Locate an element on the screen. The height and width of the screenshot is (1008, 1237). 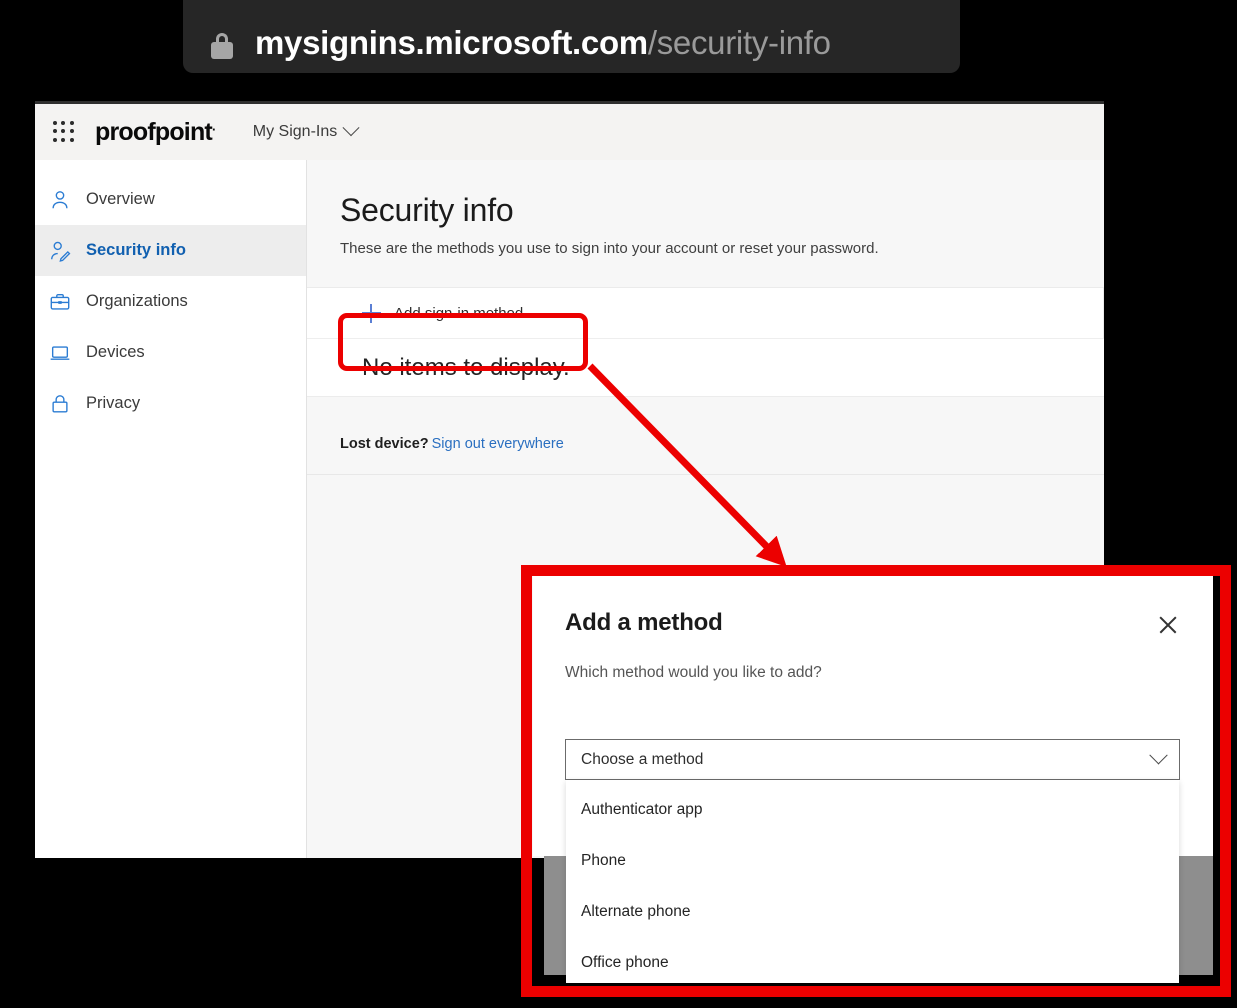
person-edit-icon is located at coordinates (60, 251).